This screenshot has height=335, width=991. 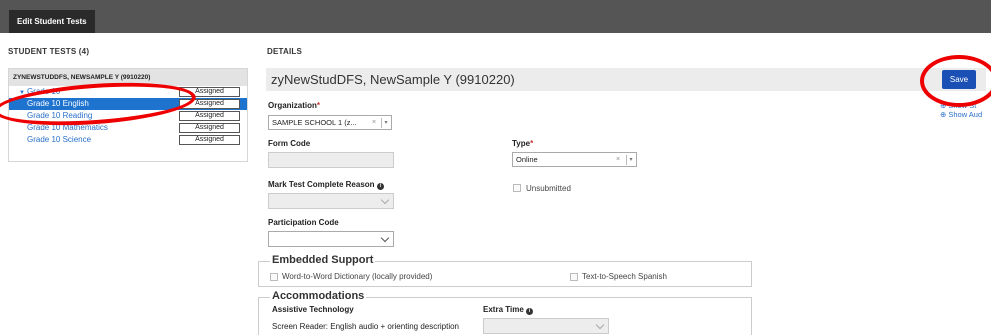 What do you see at coordinates (955, 81) in the screenshot?
I see `annotation-circle-save` at bounding box center [955, 81].